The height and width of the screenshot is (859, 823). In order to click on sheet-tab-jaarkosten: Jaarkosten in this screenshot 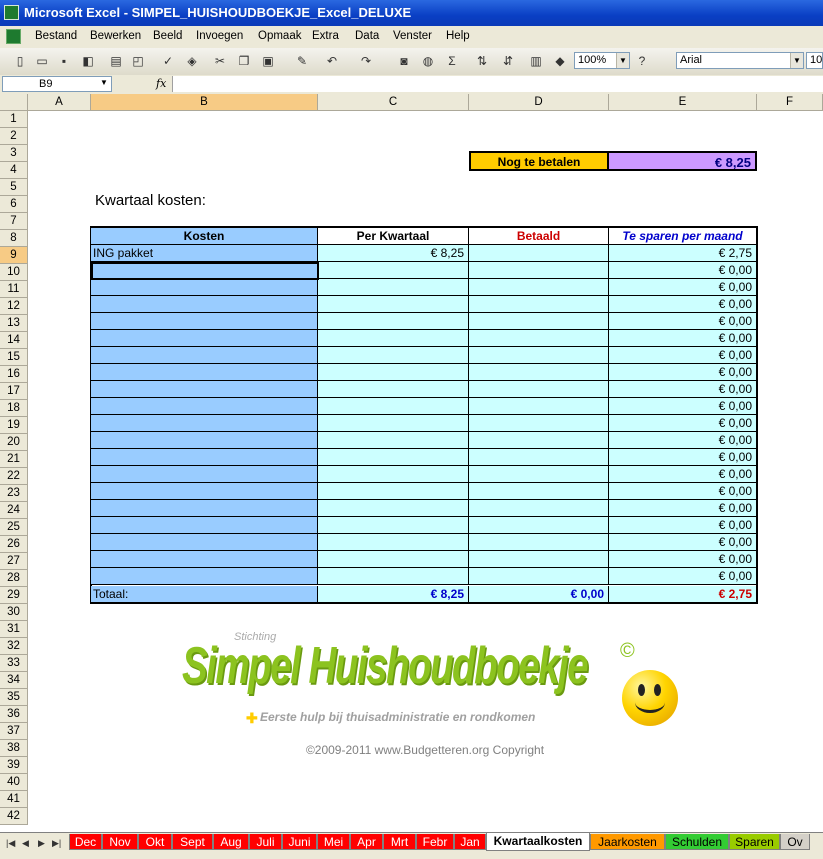, I will do `click(627, 842)`.